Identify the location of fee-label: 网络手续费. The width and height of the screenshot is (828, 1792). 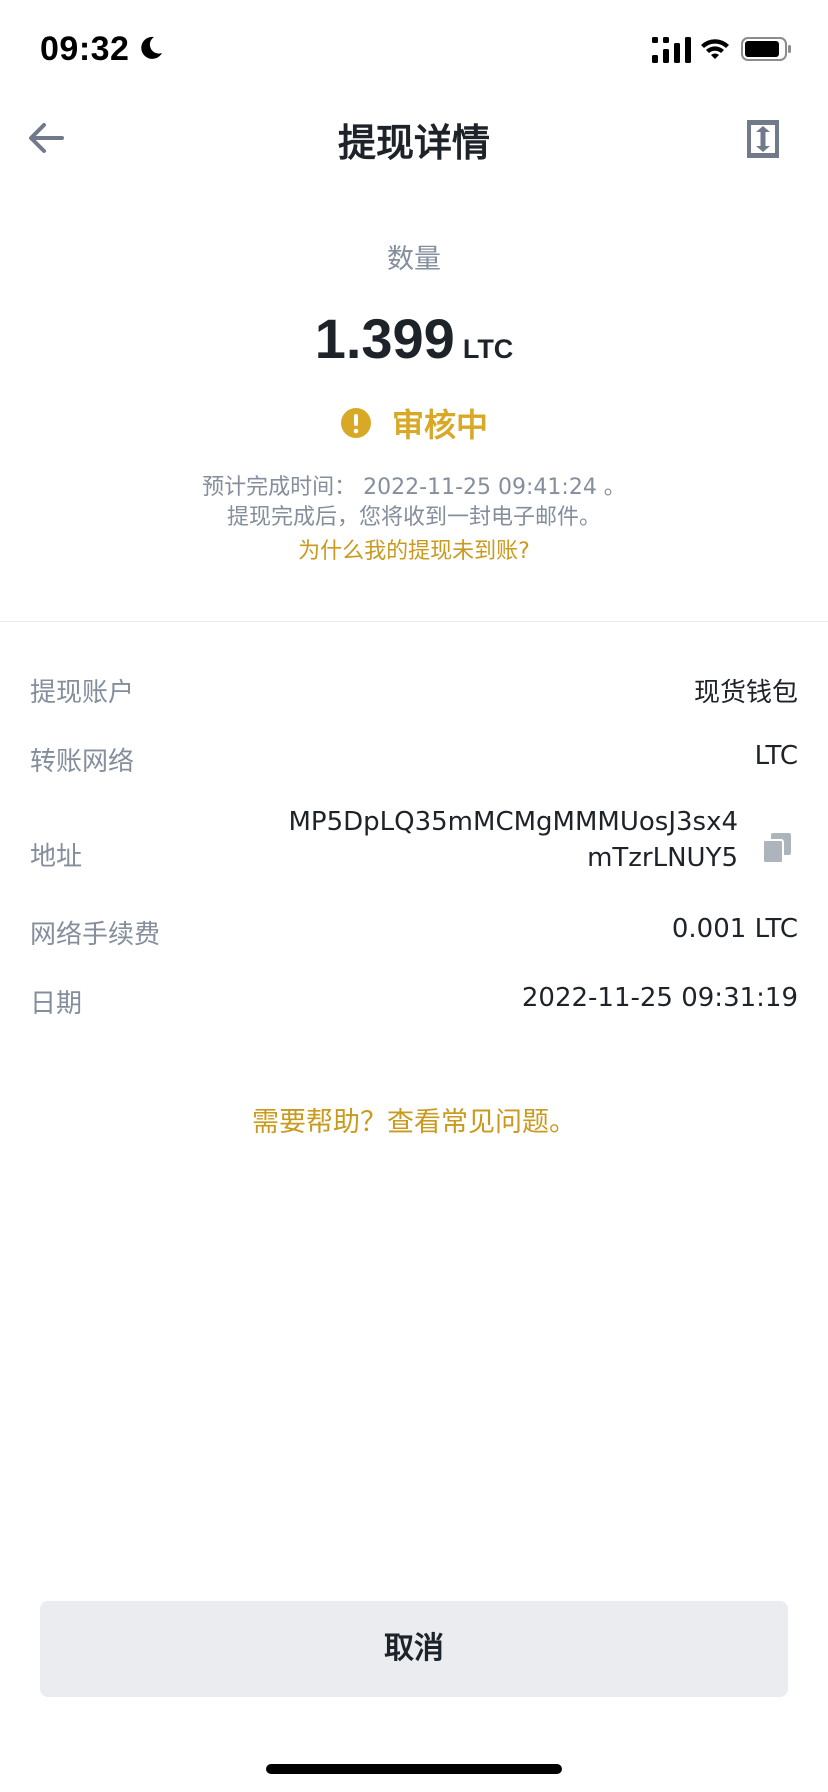
(95, 935).